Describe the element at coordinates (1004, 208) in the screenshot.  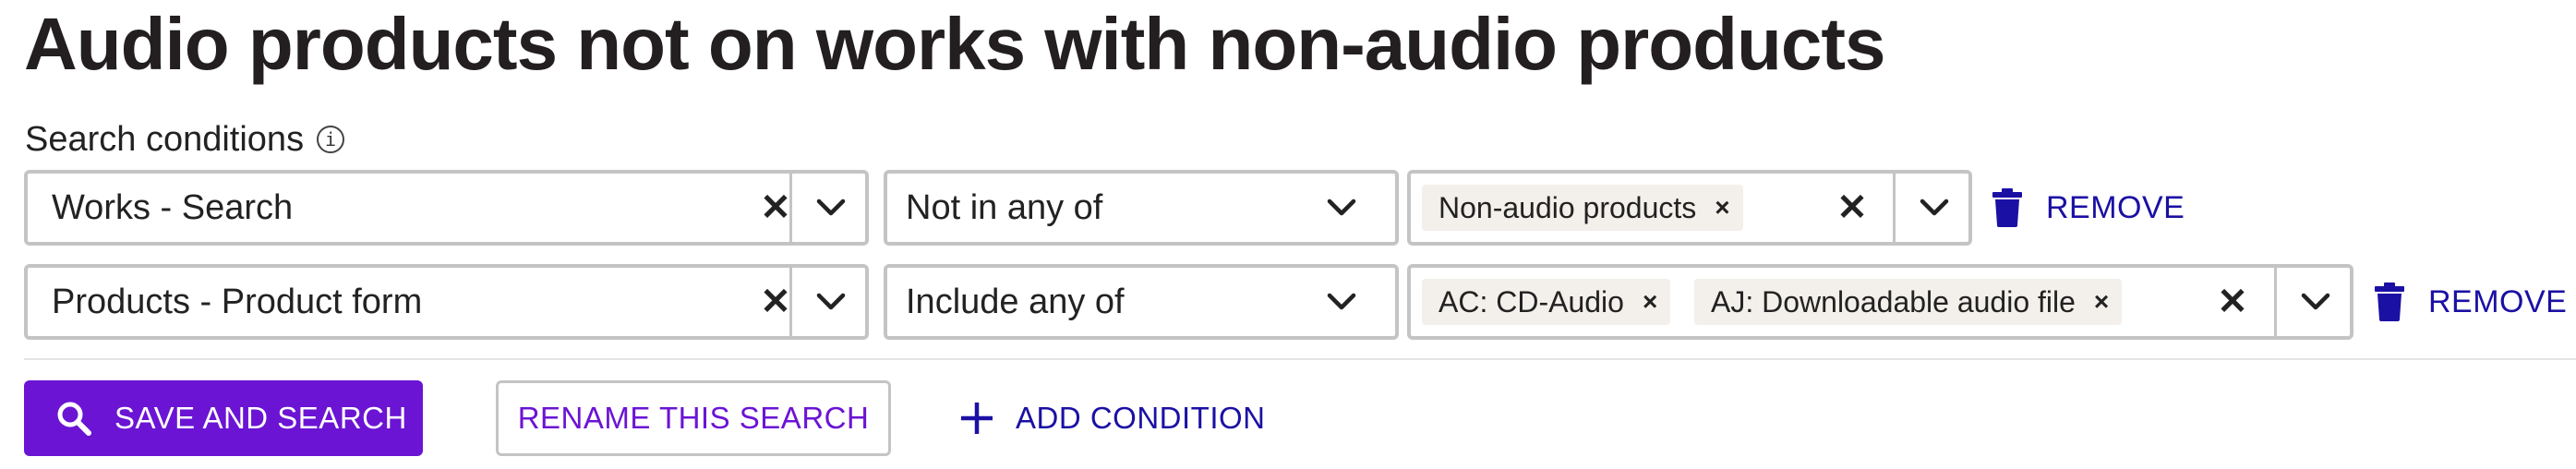
I see `operator-select-value: Not in any of` at that location.